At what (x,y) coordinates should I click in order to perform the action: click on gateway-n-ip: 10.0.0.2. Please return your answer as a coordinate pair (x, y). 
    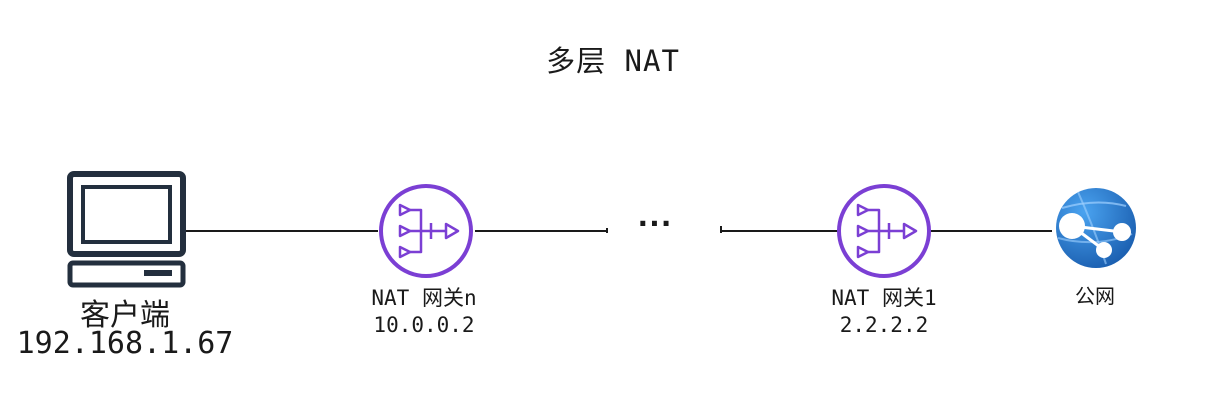
    Looking at the image, I should click on (424, 325).